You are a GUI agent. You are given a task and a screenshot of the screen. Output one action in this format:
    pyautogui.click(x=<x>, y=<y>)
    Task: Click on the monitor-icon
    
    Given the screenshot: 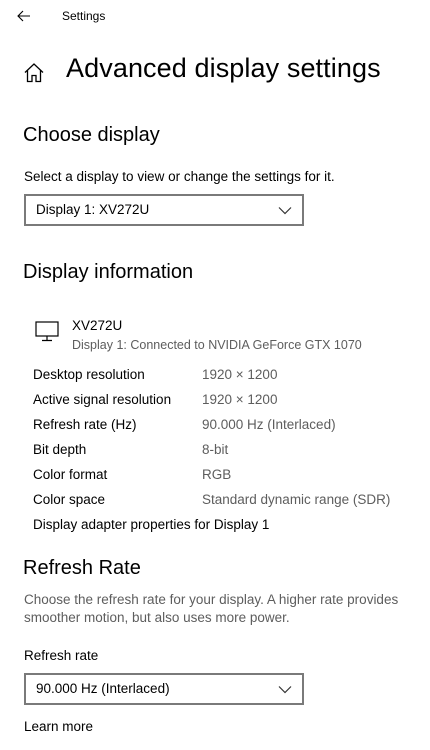 What is the action you would take?
    pyautogui.click(x=47, y=331)
    